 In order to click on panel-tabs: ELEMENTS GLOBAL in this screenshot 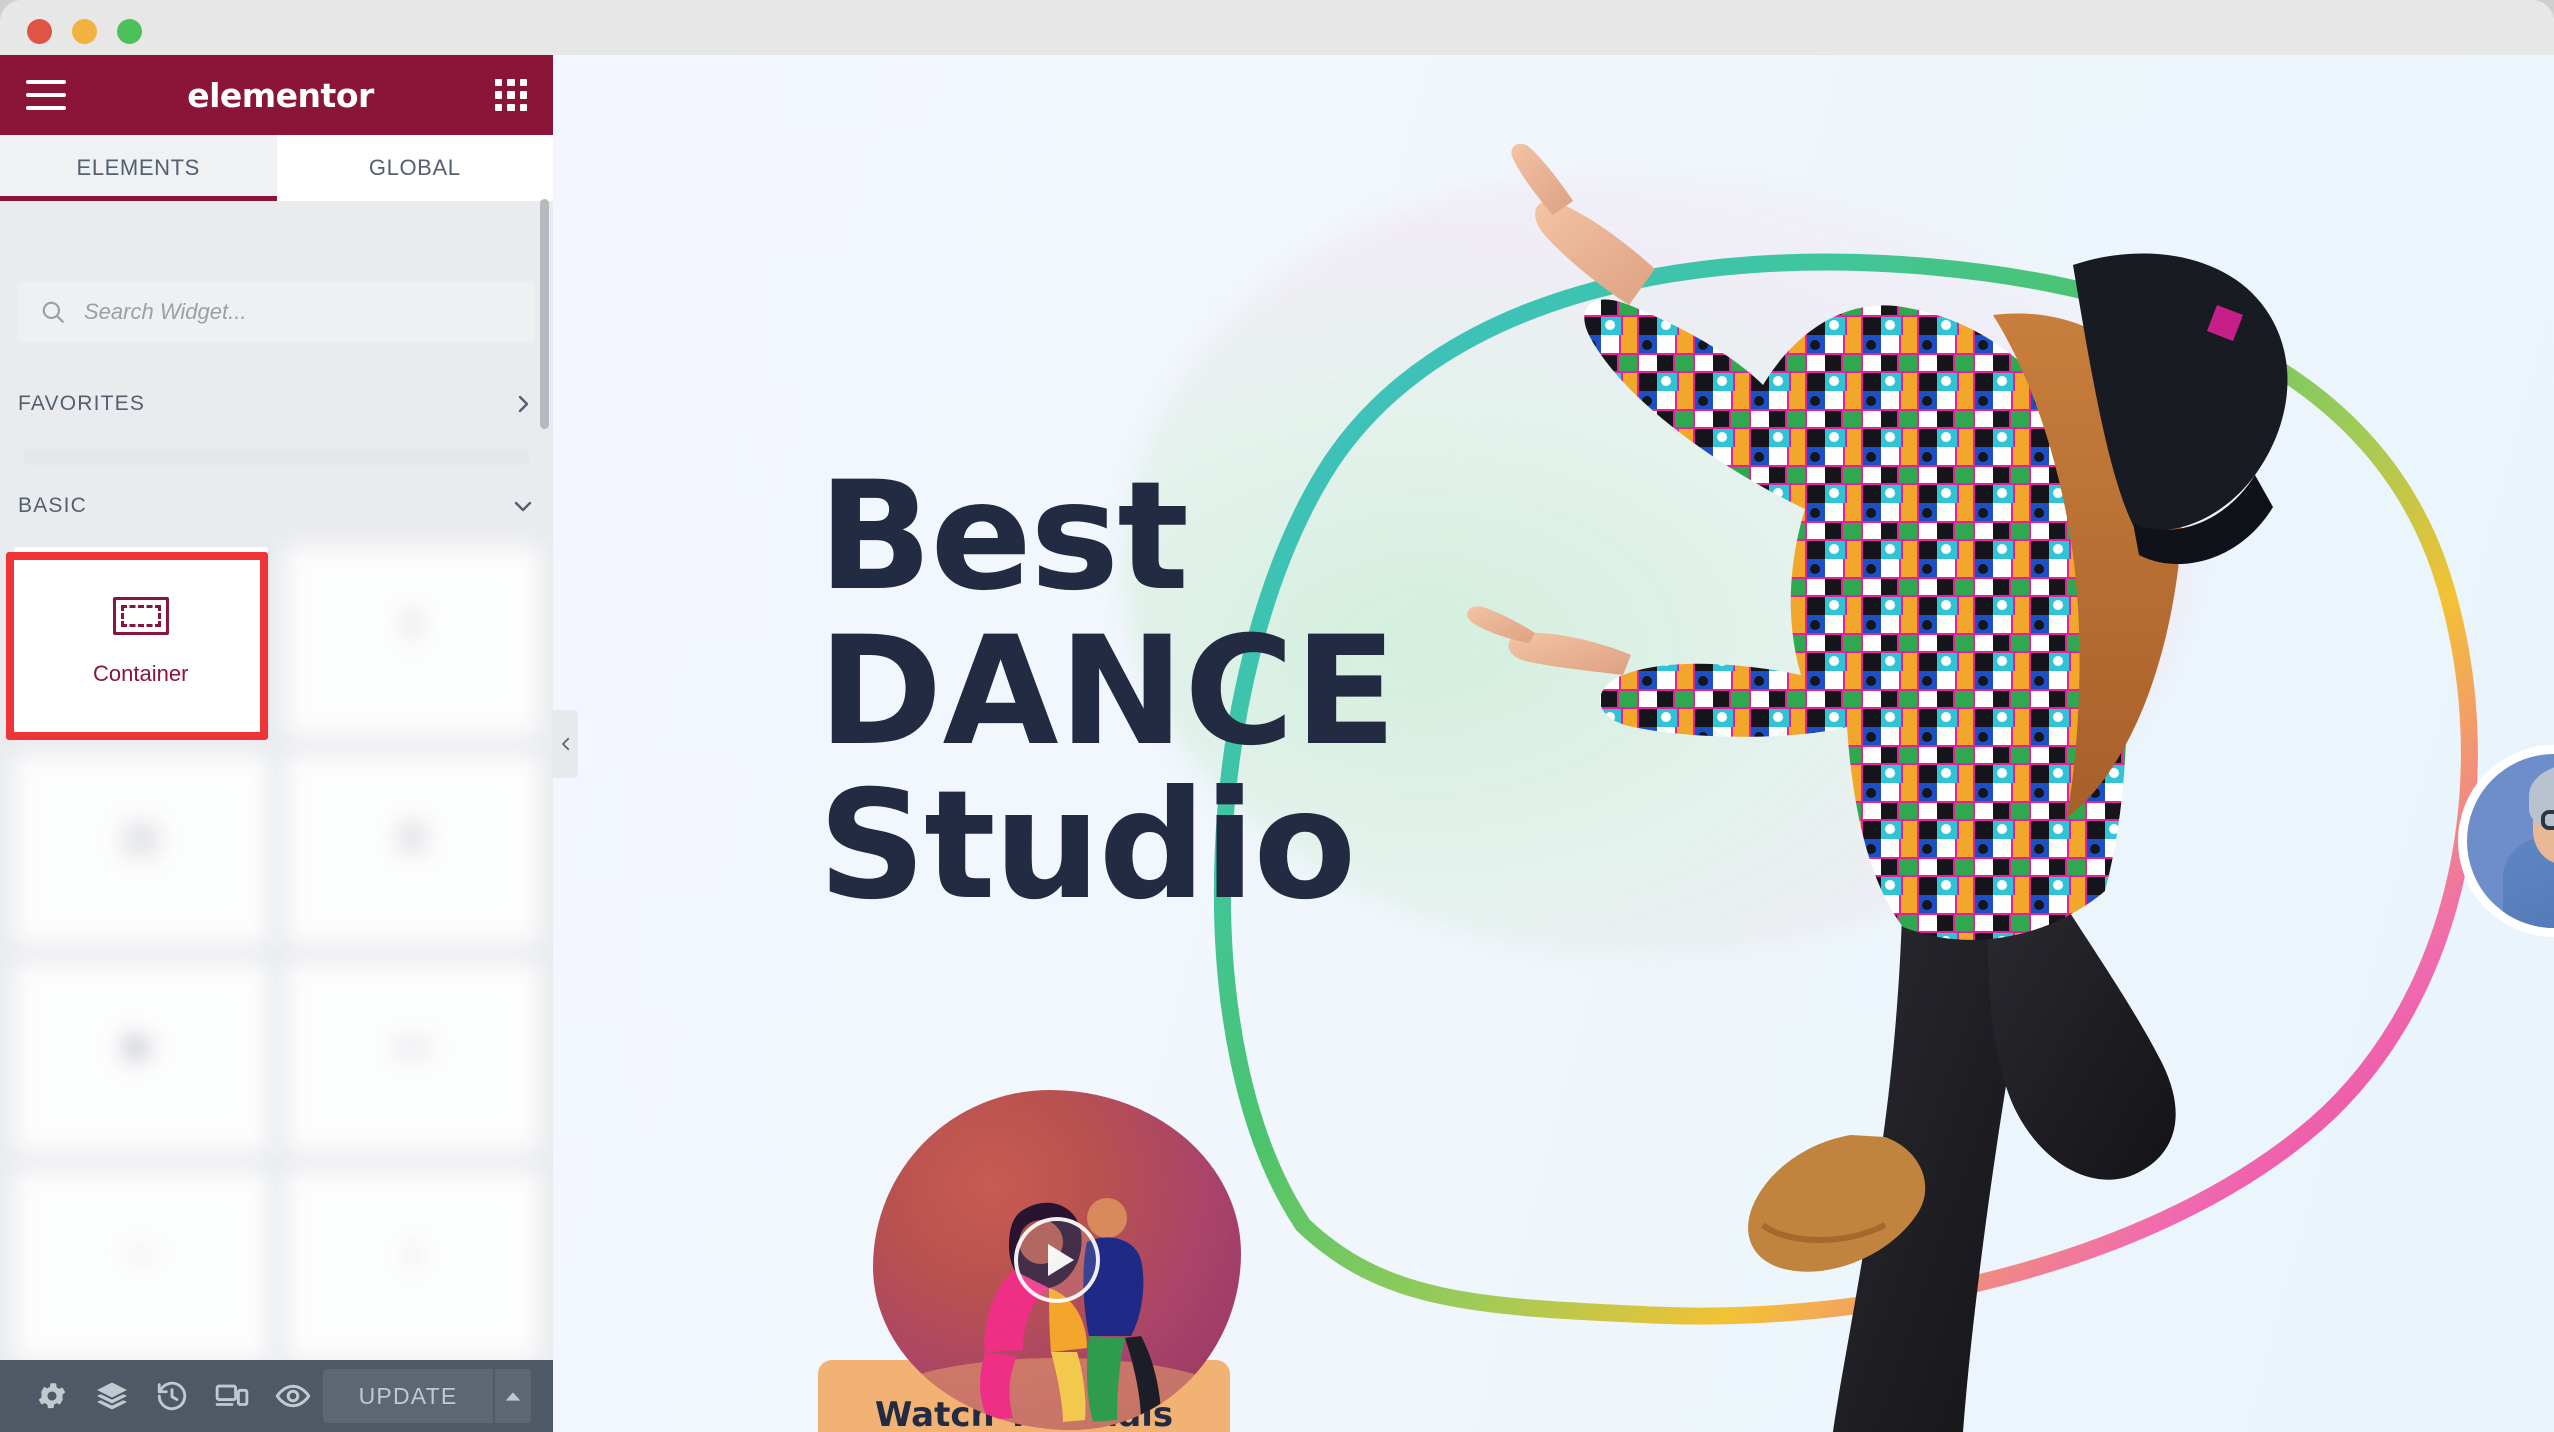, I will do `click(276, 168)`.